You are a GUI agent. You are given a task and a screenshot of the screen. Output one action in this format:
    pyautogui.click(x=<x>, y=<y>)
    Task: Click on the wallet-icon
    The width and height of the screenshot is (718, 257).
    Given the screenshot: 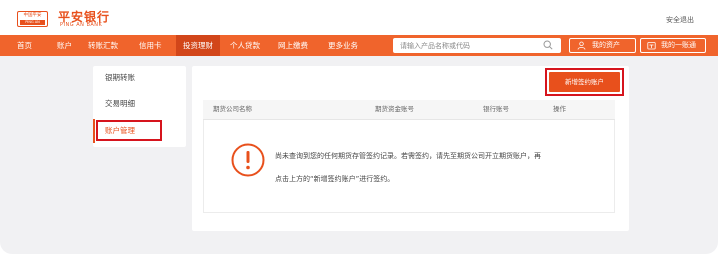 What is the action you would take?
    pyautogui.click(x=651, y=46)
    